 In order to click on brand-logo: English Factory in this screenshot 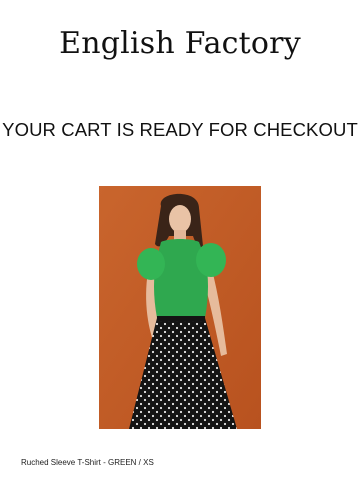, I will do `click(180, 43)`.